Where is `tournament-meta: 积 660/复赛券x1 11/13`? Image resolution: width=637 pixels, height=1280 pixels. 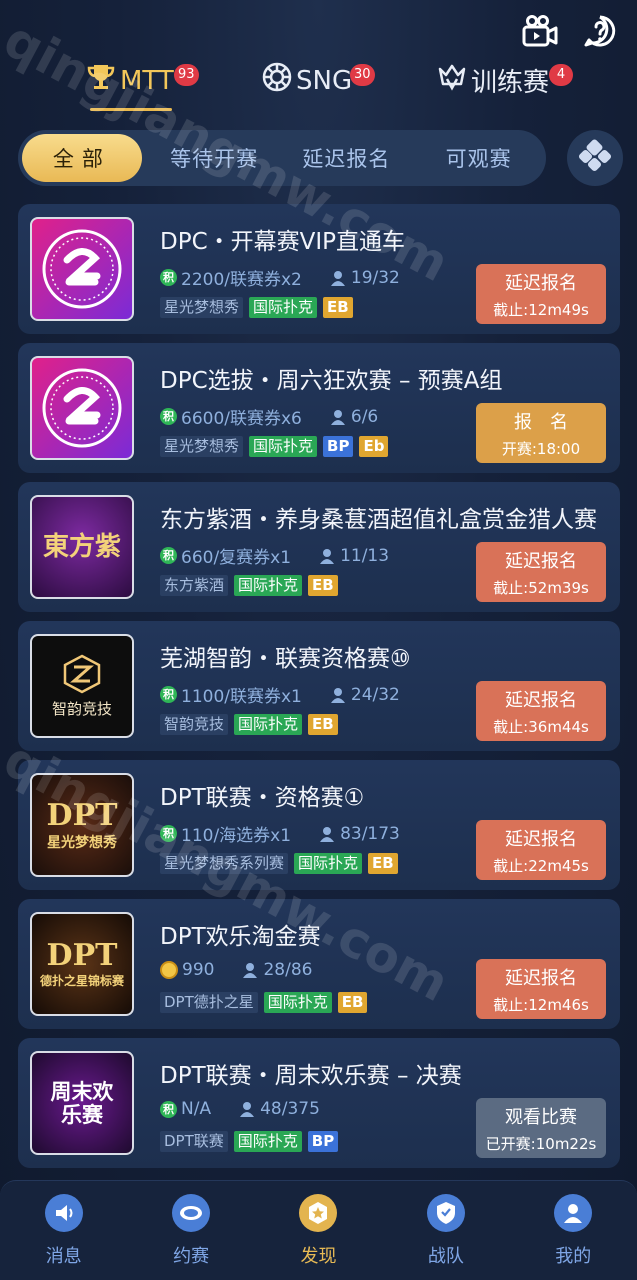 tournament-meta: 积 660/复赛券x1 11/13 is located at coordinates (274, 555).